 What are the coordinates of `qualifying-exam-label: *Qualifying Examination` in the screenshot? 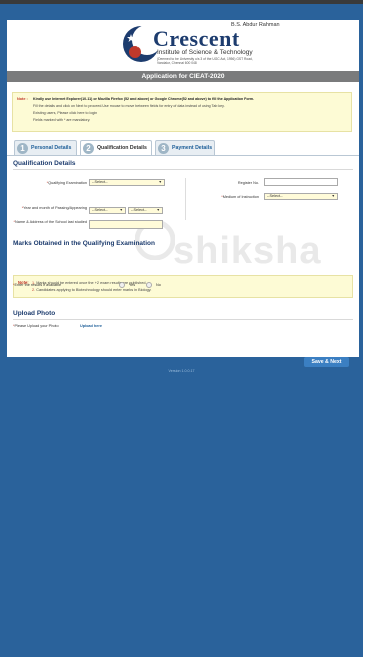 It's located at (66, 183).